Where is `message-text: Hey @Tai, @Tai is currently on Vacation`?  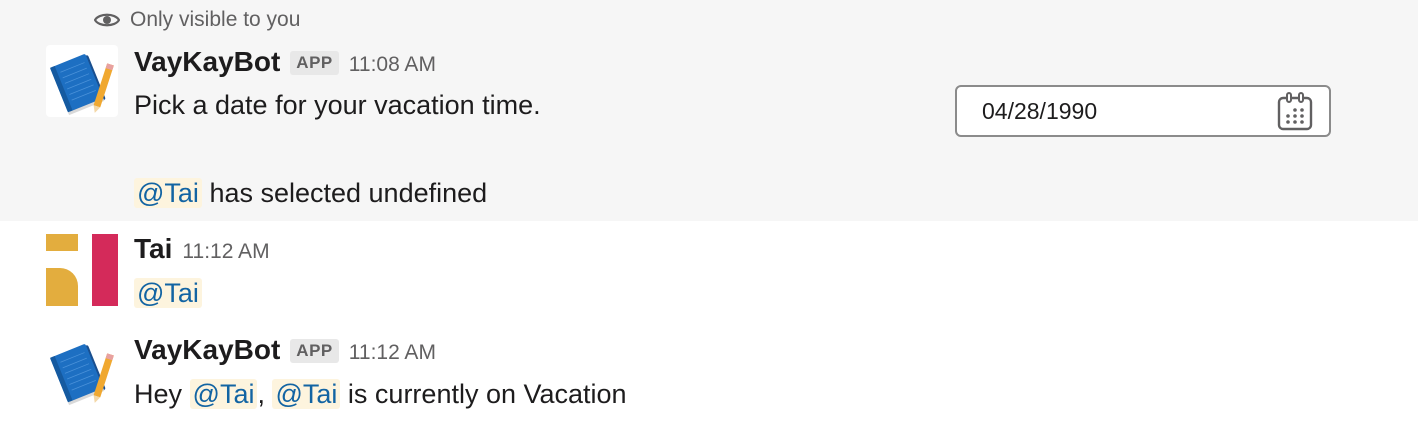 message-text: Hey @Tai, @Tai is currently on Vacation is located at coordinates (380, 394).